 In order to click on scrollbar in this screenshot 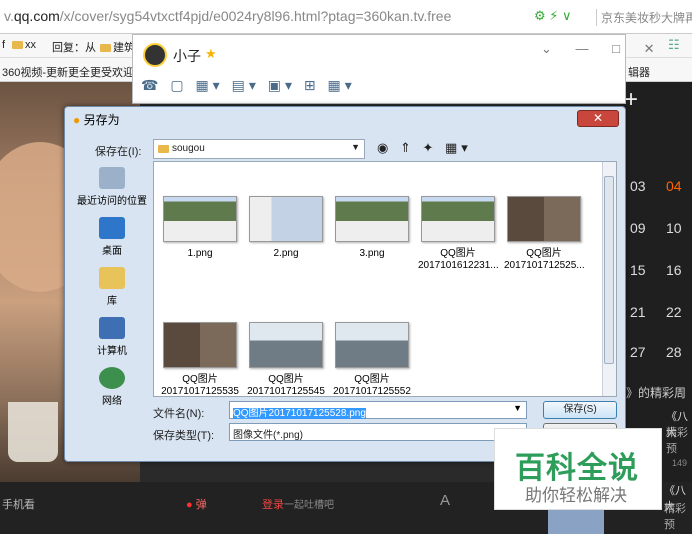, I will do `click(609, 279)`.